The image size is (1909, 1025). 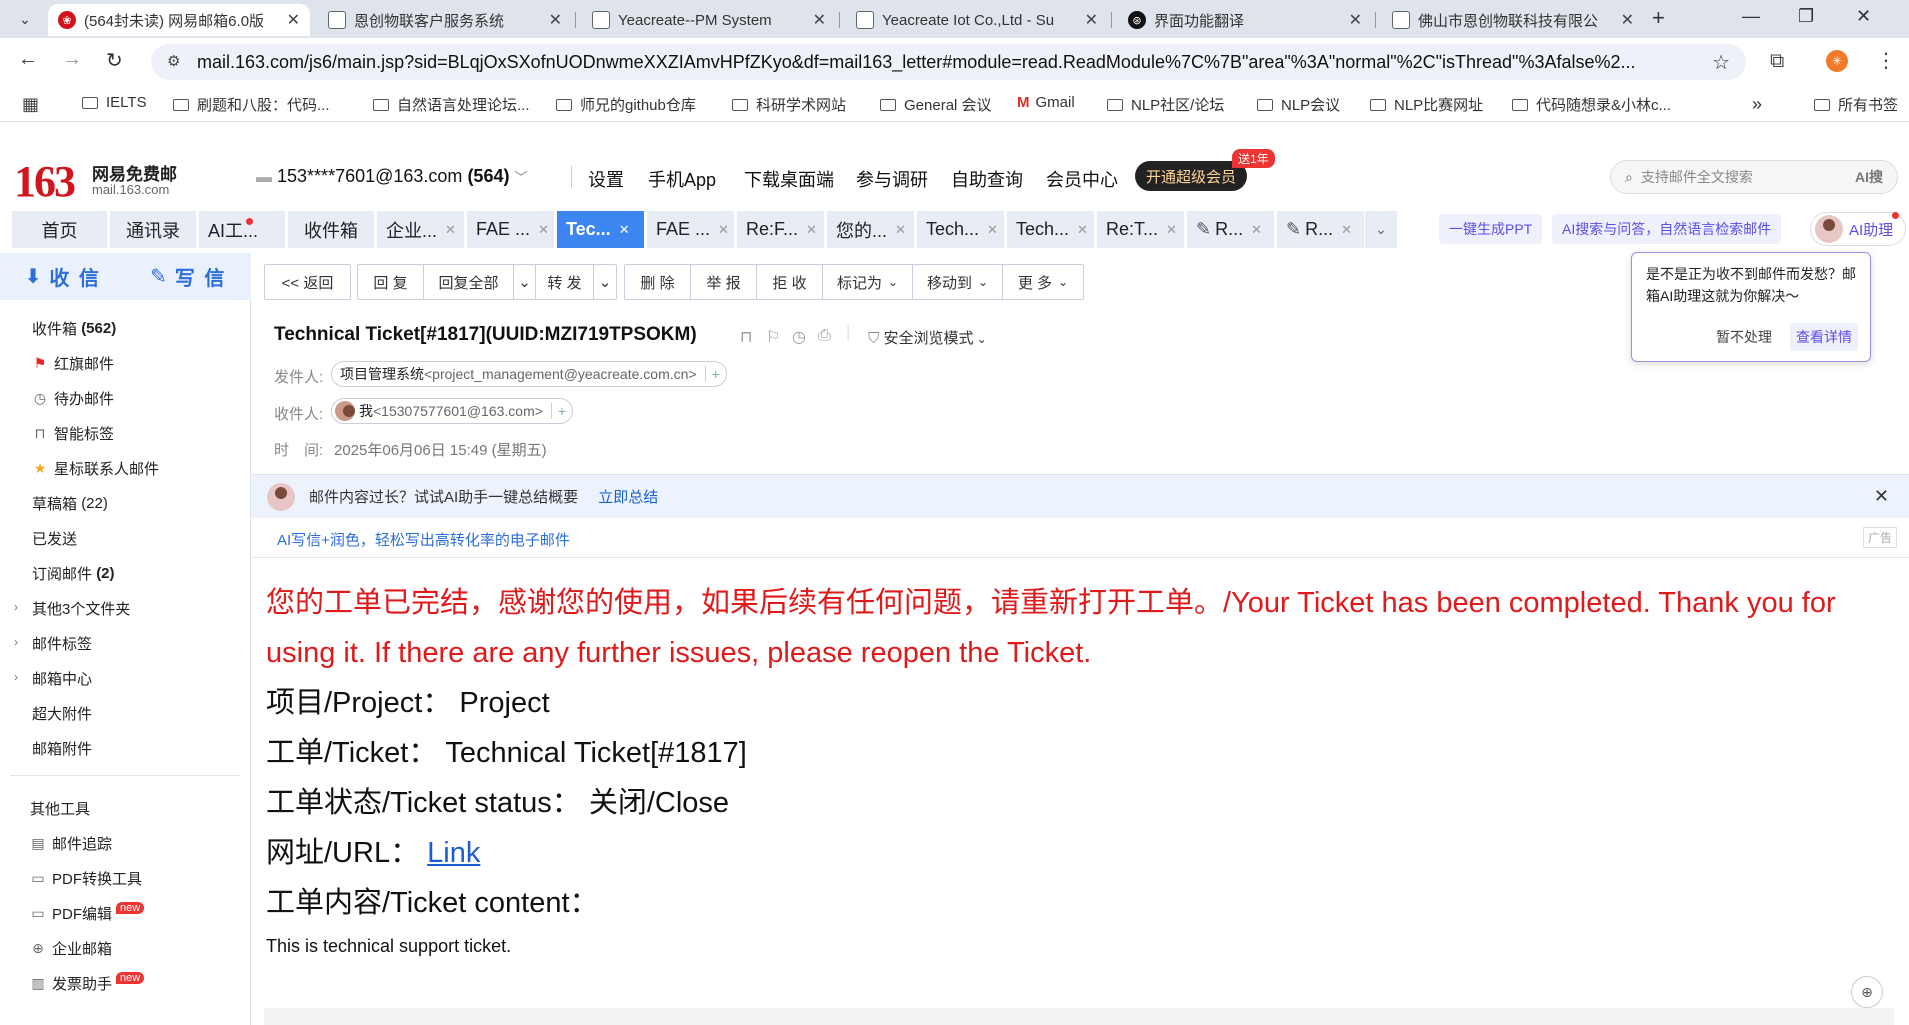 What do you see at coordinates (62, 748) in the screenshot?
I see `sidebar-item-mail-attachments: 邮箱附件` at bounding box center [62, 748].